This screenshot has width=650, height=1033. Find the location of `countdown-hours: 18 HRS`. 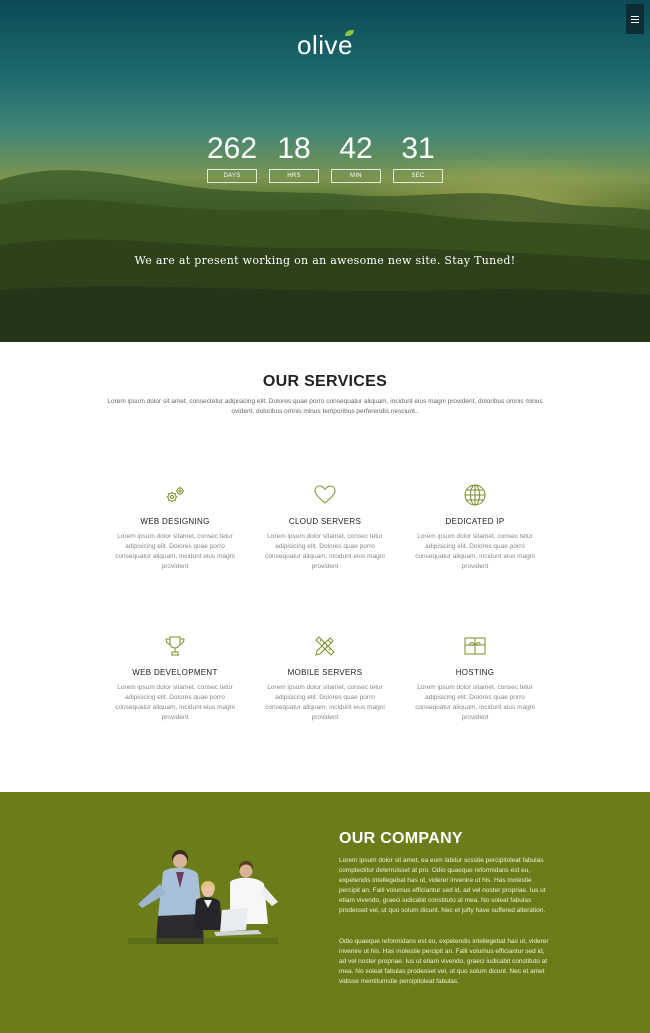

countdown-hours: 18 HRS is located at coordinates (294, 157).